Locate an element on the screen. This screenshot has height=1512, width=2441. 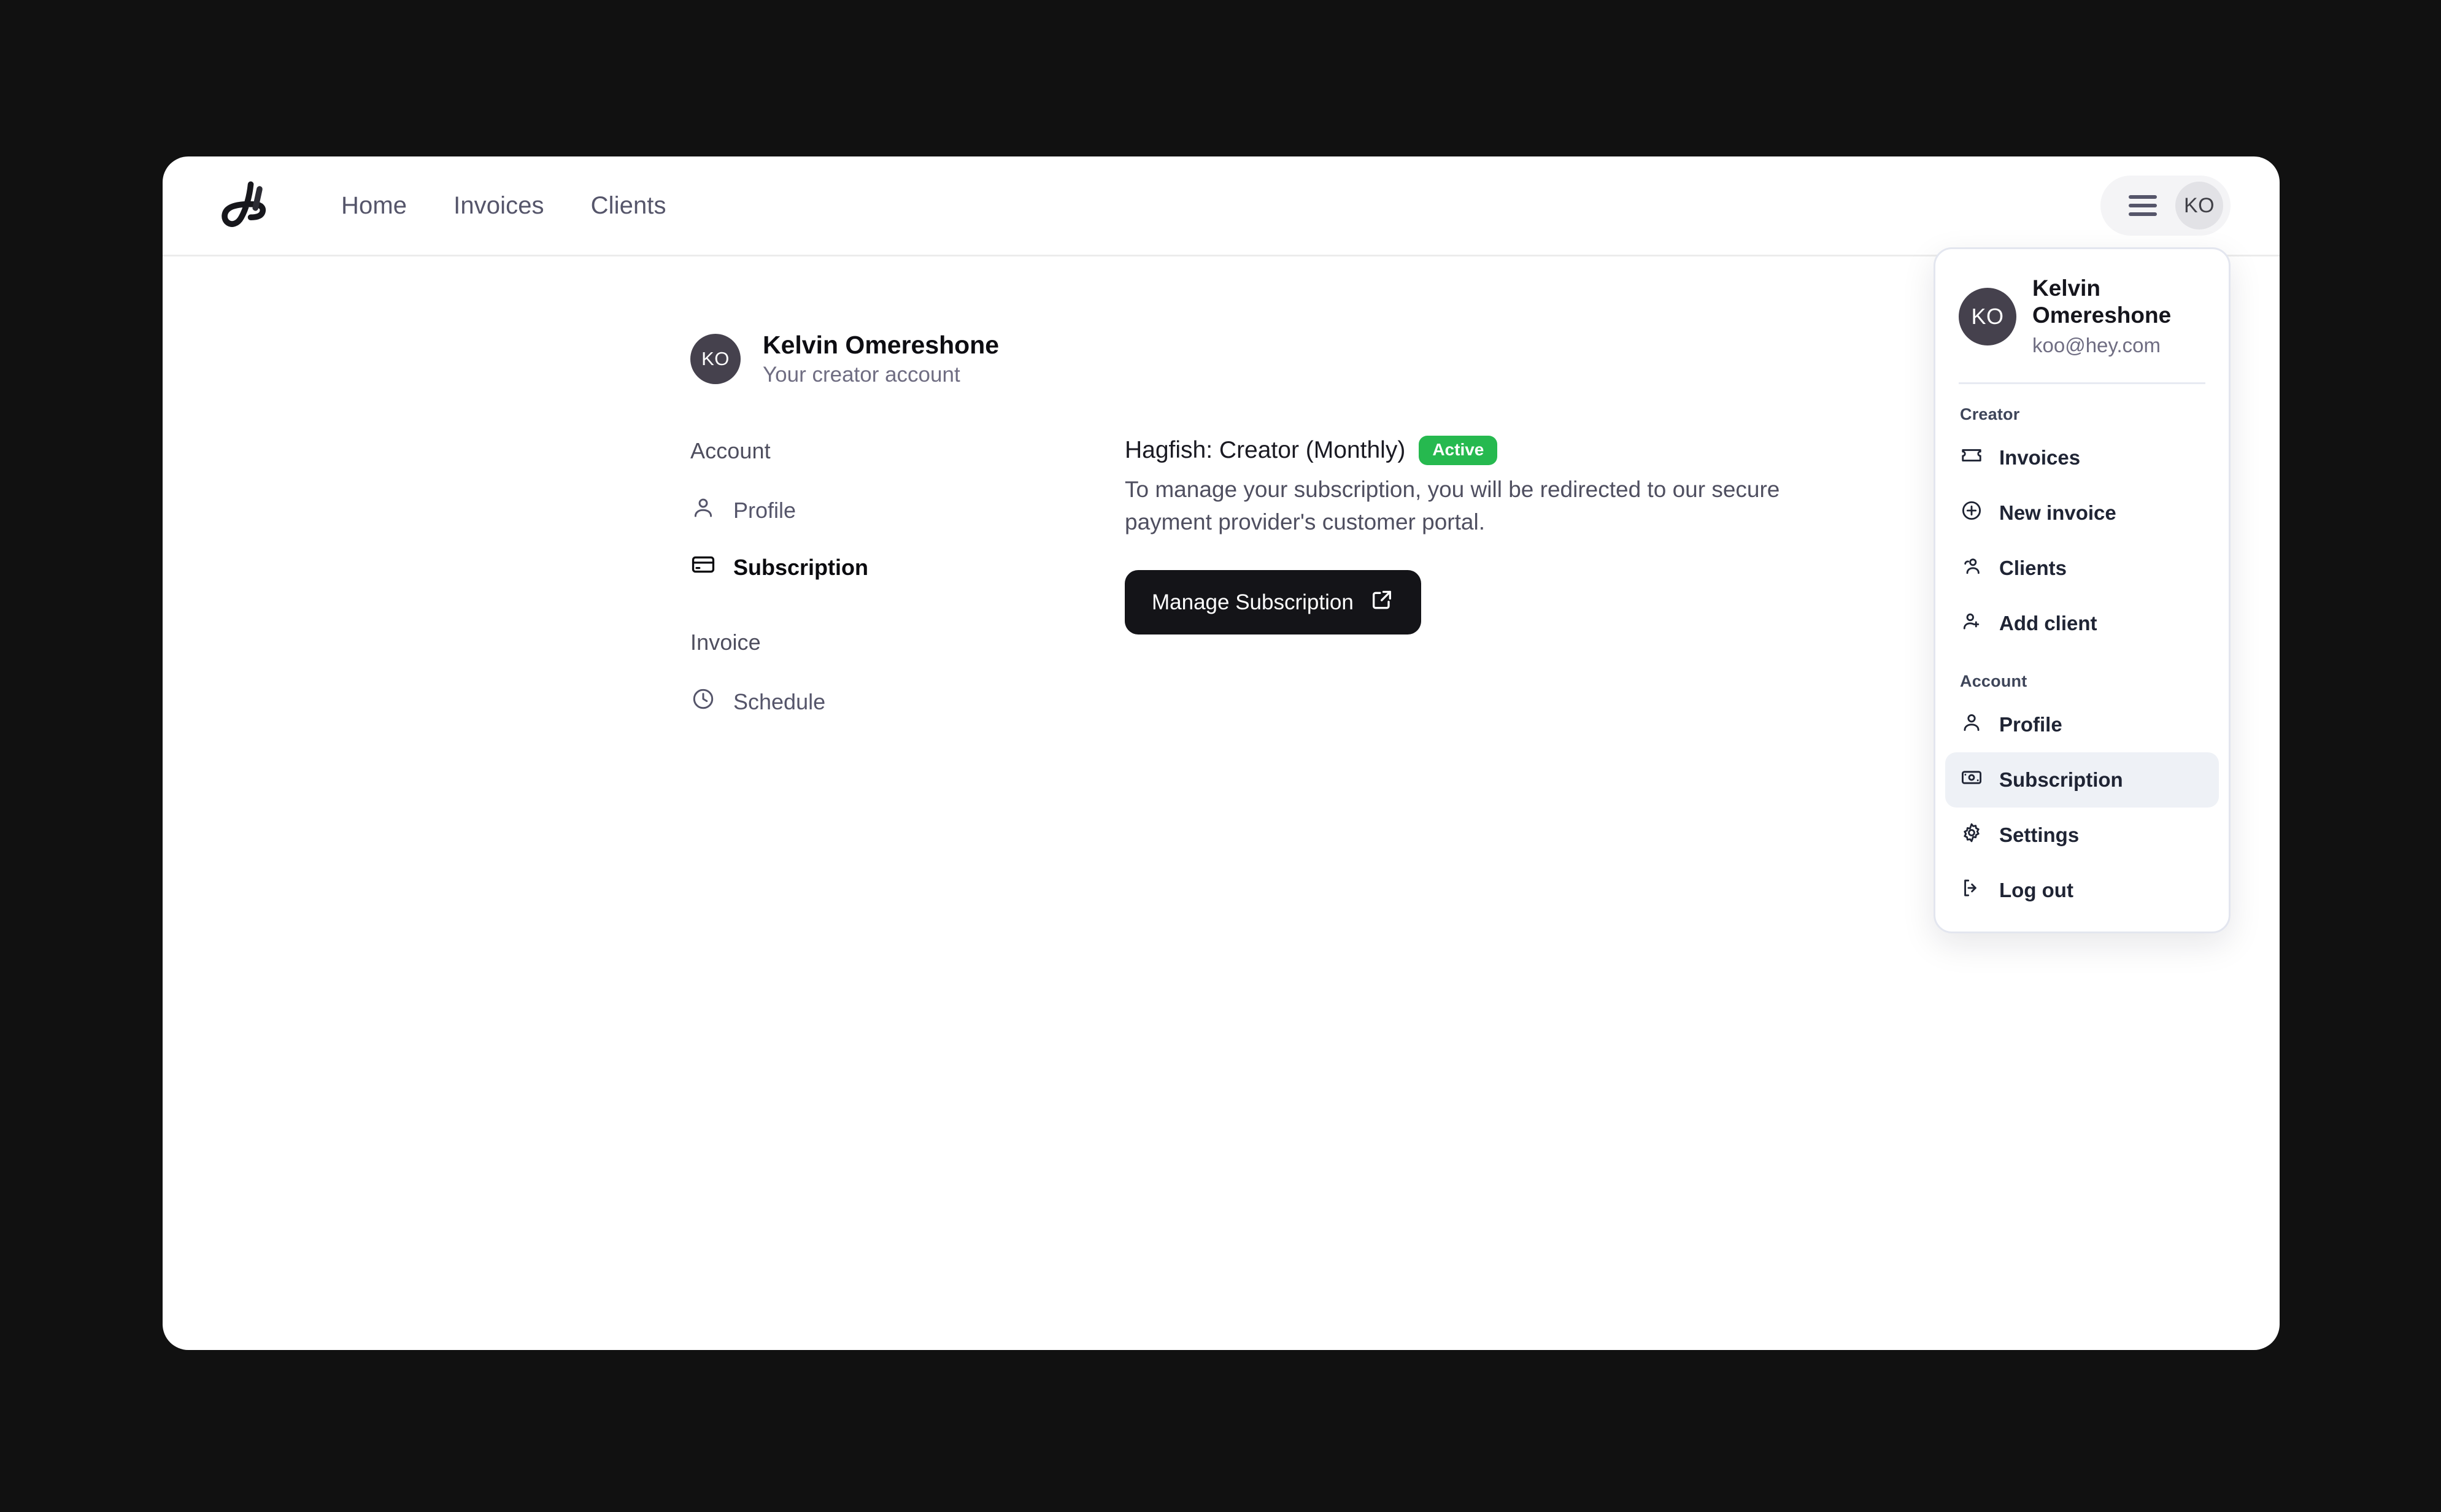
settings-group-label: Account is located at coordinates (730, 451).